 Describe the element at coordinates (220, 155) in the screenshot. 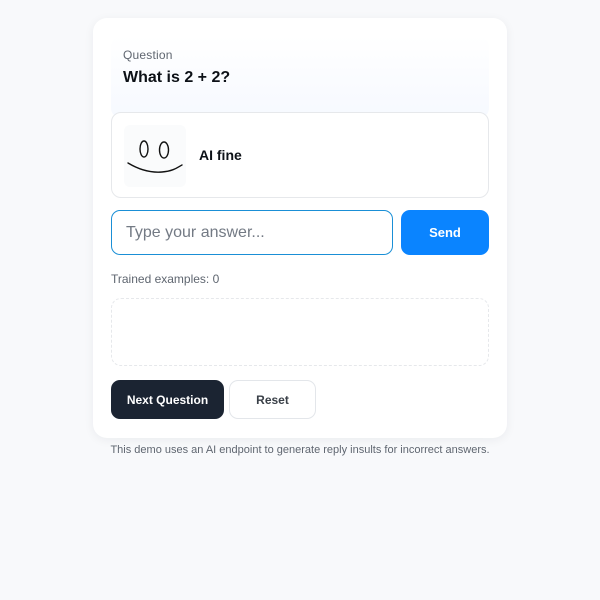

I see `ai-status-text: AI fine` at that location.